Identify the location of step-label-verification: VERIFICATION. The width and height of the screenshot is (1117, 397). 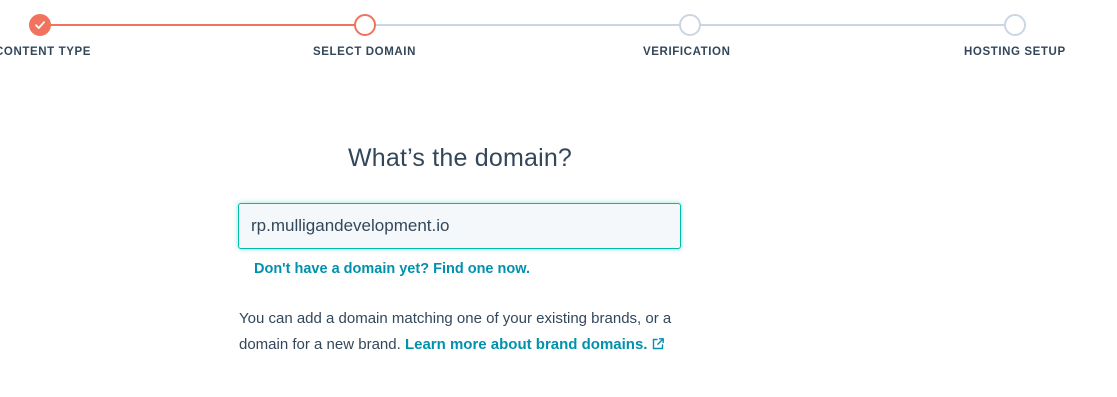
(687, 52).